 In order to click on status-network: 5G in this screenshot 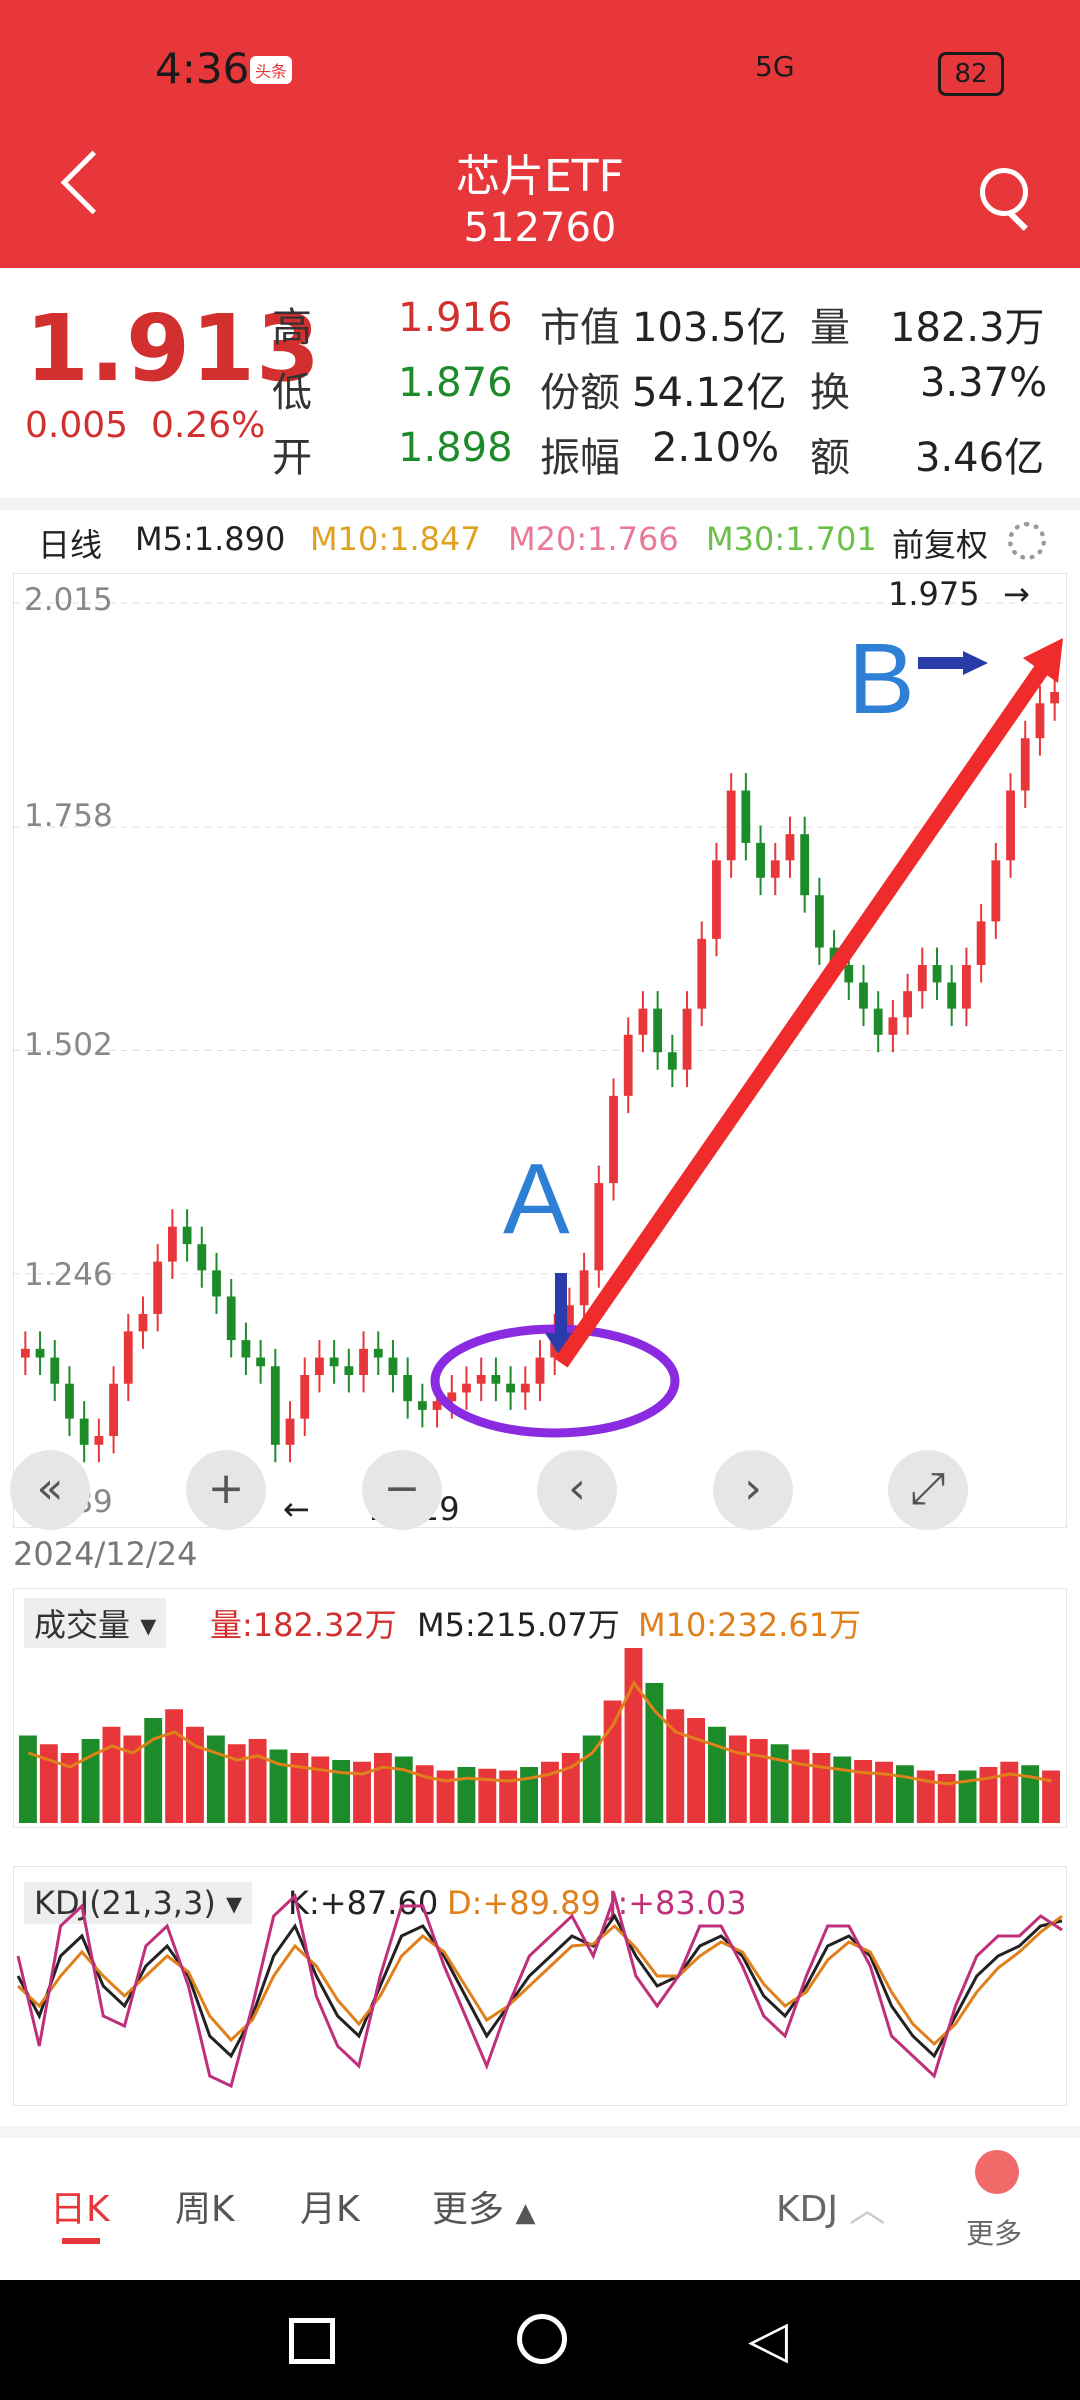, I will do `click(775, 66)`.